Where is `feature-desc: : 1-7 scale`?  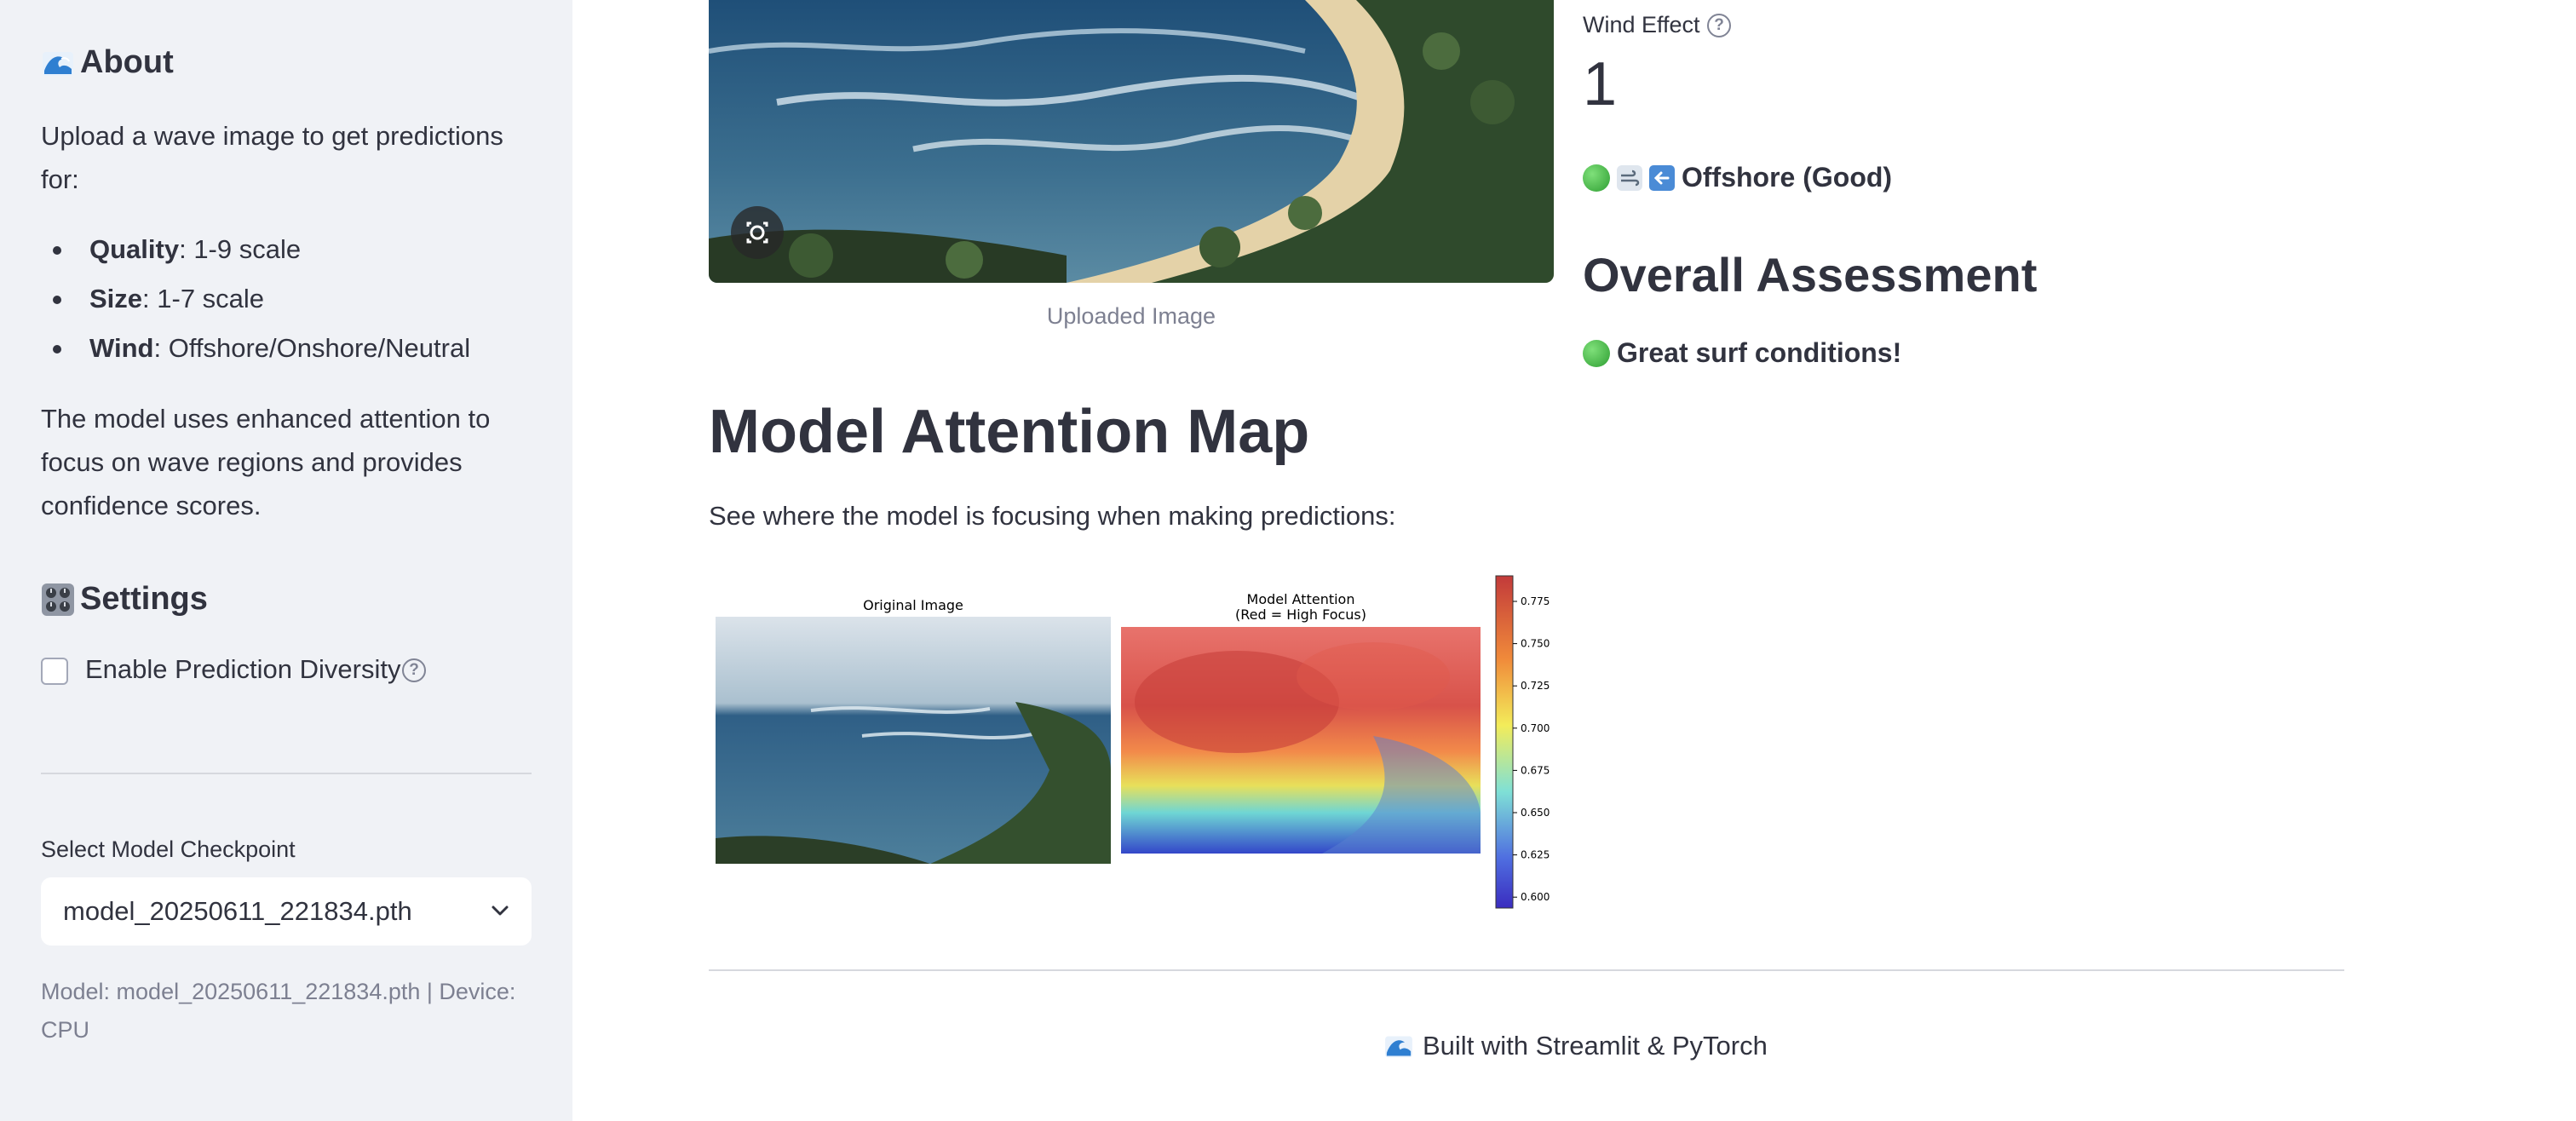
feature-desc: : 1-7 scale is located at coordinates (204, 298).